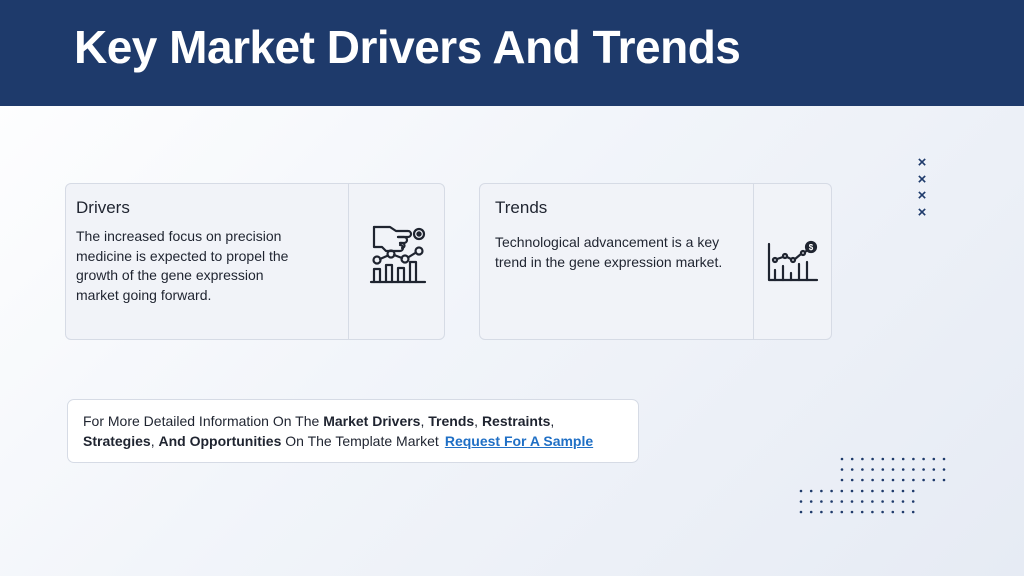 The width and height of the screenshot is (1024, 576). I want to click on request-sample-link: Request For A Sample, so click(519, 441).